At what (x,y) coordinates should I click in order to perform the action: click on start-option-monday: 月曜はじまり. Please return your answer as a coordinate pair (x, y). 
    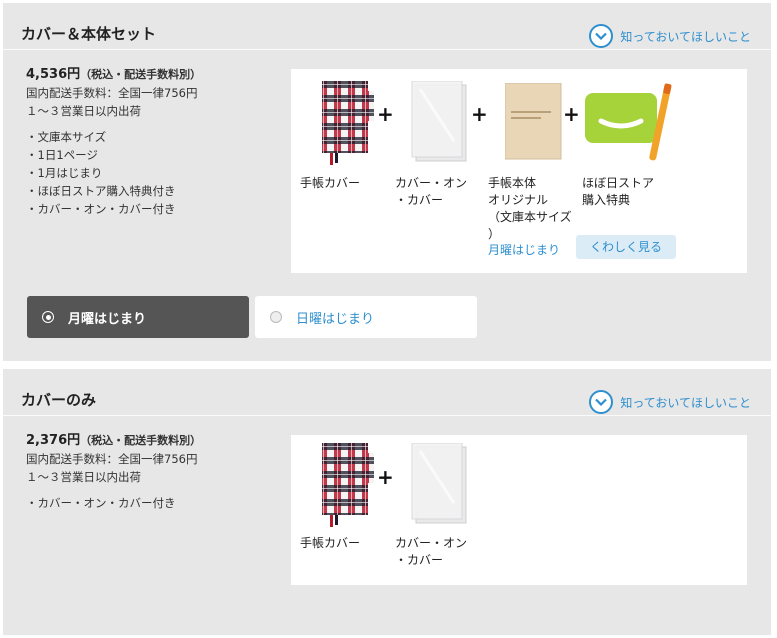
    Looking at the image, I should click on (138, 317).